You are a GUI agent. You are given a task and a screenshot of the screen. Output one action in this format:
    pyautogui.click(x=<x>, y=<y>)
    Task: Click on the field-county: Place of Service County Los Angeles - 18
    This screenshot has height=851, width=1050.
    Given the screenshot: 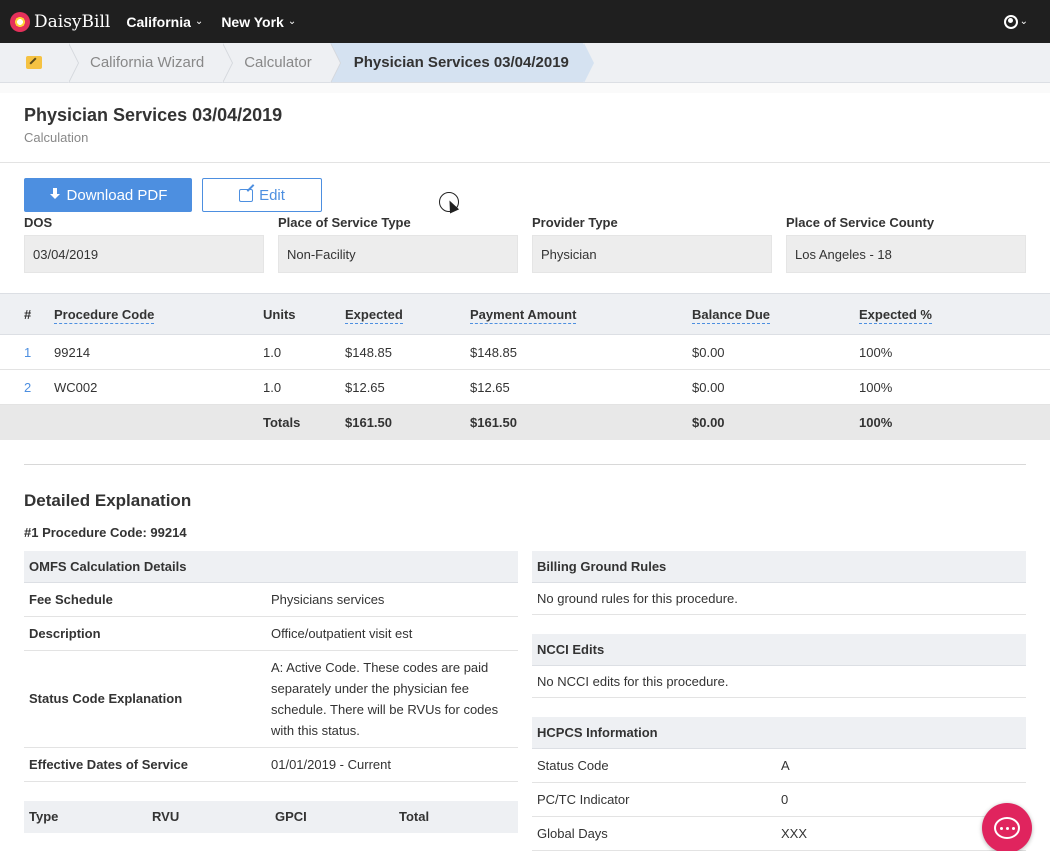 What is the action you would take?
    pyautogui.click(x=906, y=244)
    